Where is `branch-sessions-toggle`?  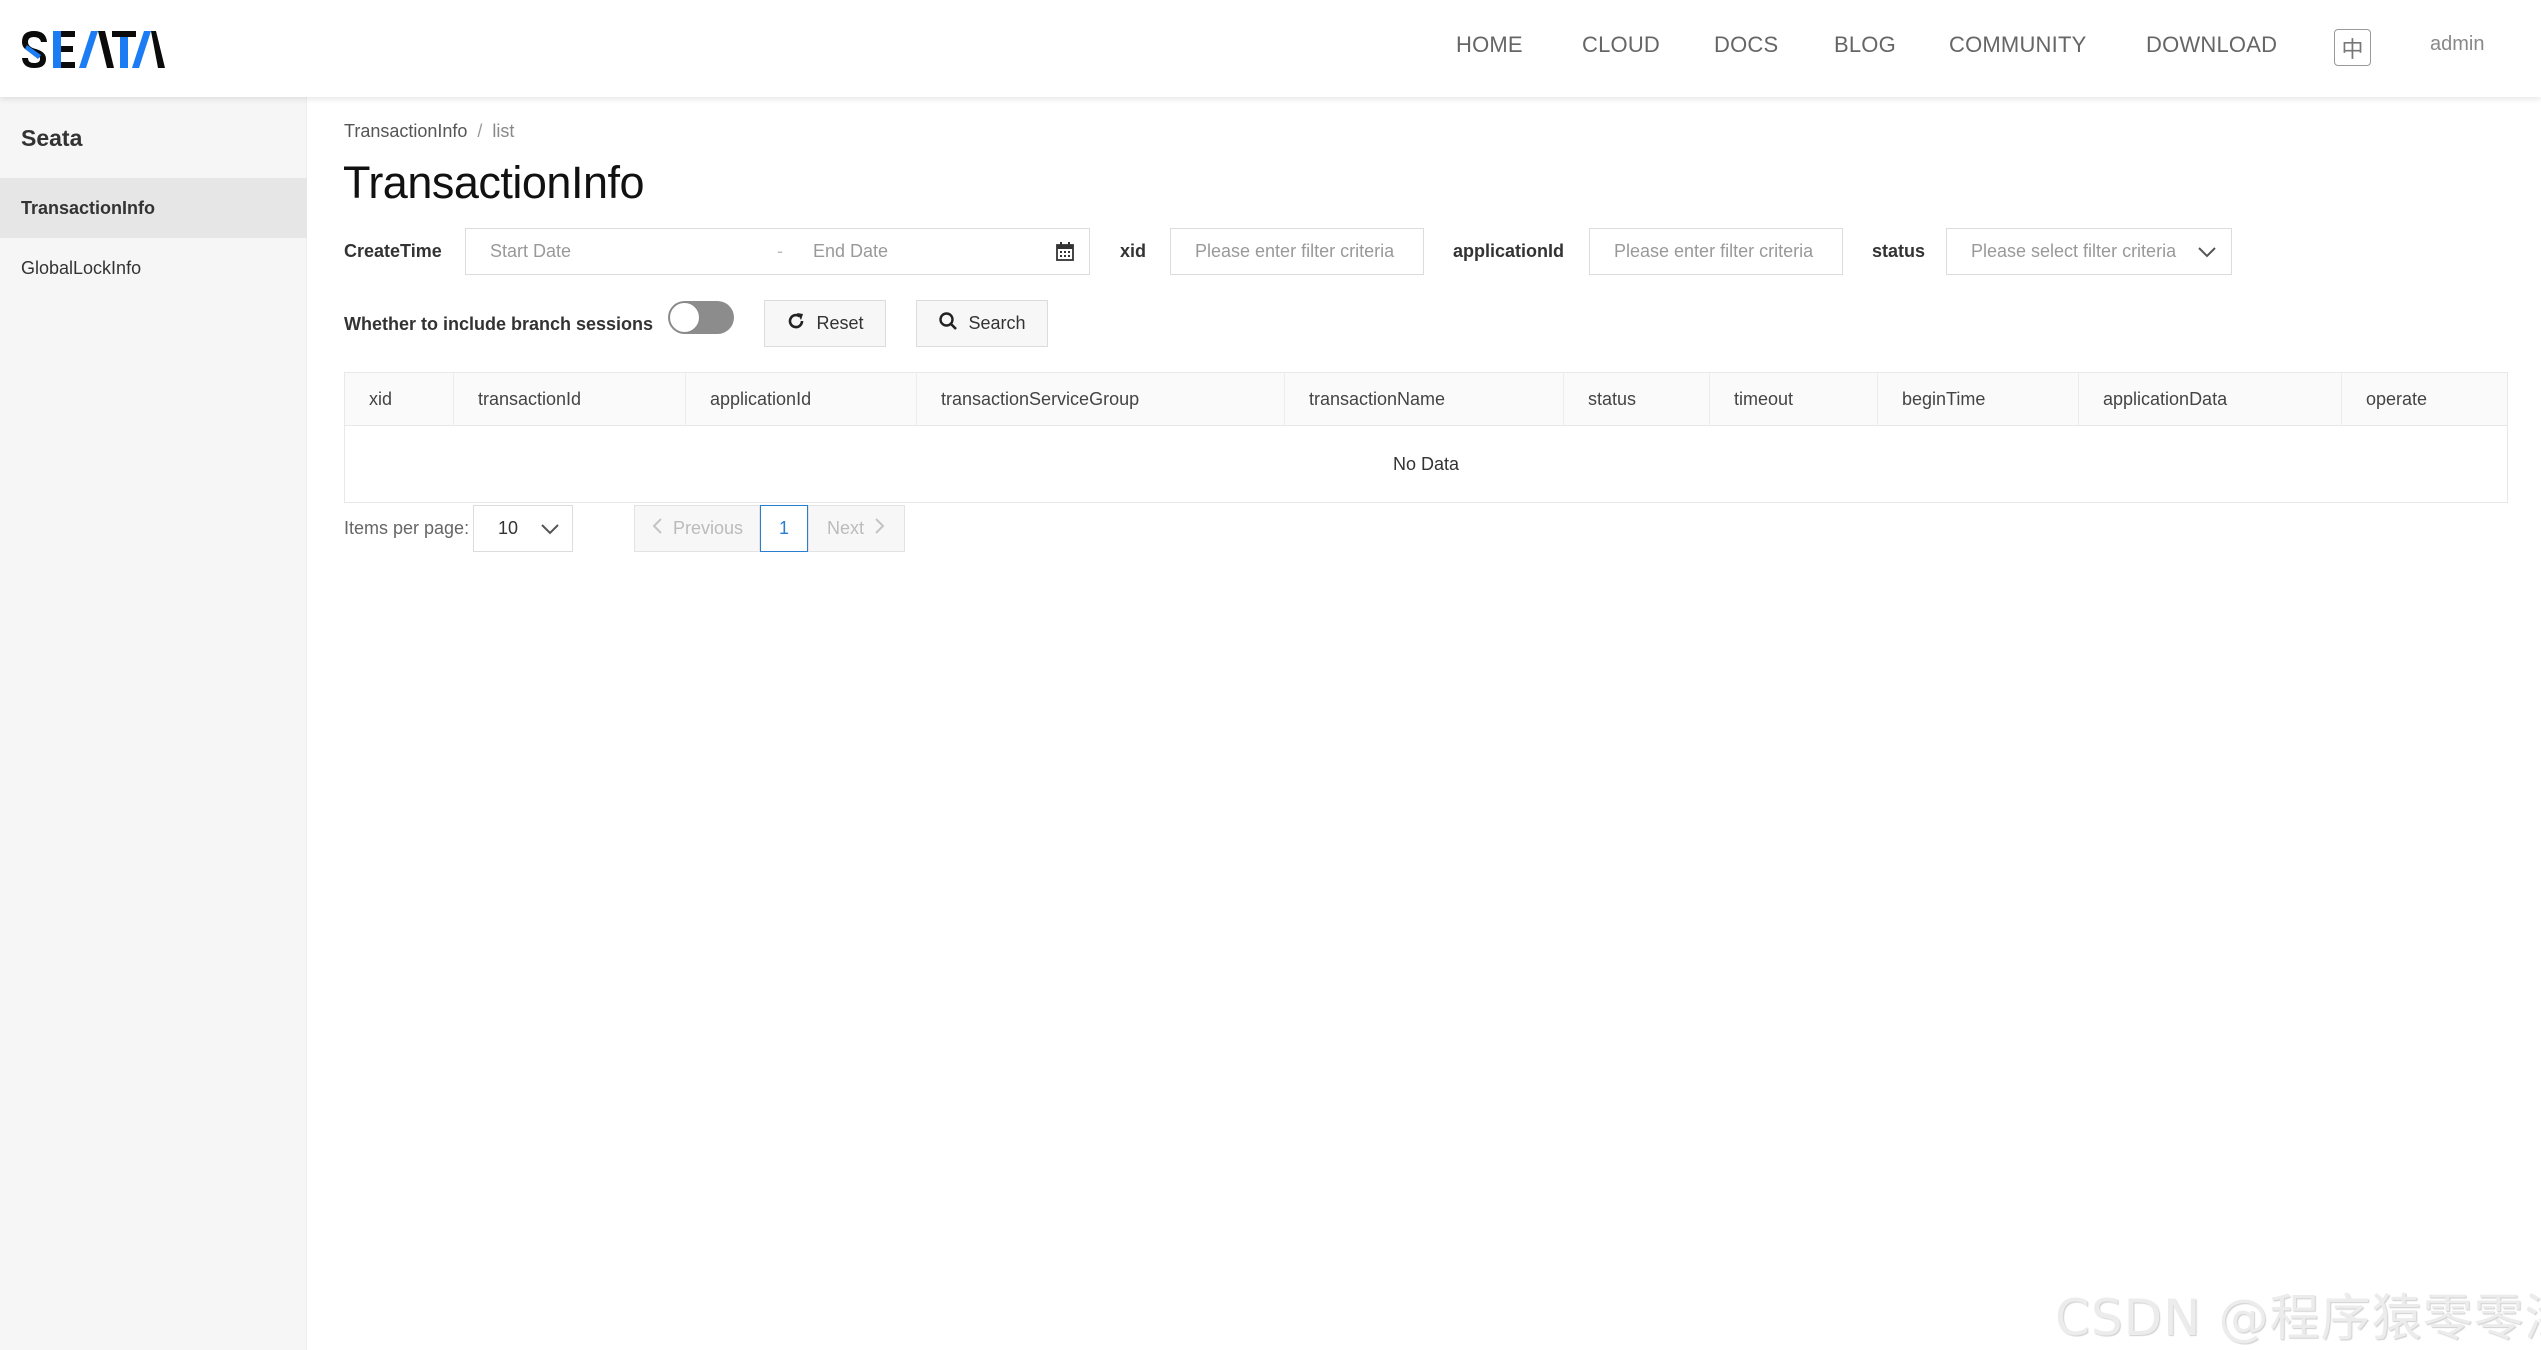 branch-sessions-toggle is located at coordinates (701, 317).